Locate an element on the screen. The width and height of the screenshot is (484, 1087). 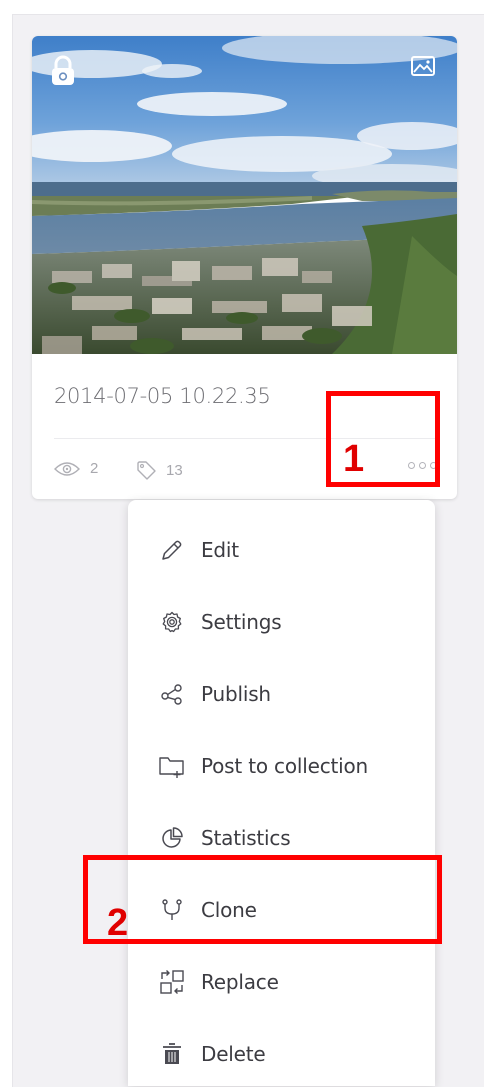
menu-item-replace: Replace is located at coordinates (281, 982).